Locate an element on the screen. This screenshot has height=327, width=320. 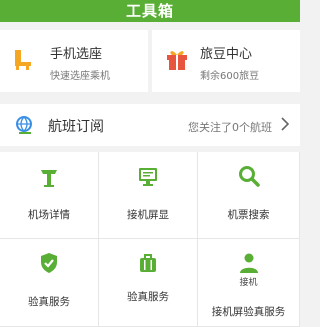
travel-bean-card: 旅豆中心 剩余600旅豆 is located at coordinates (226, 61).